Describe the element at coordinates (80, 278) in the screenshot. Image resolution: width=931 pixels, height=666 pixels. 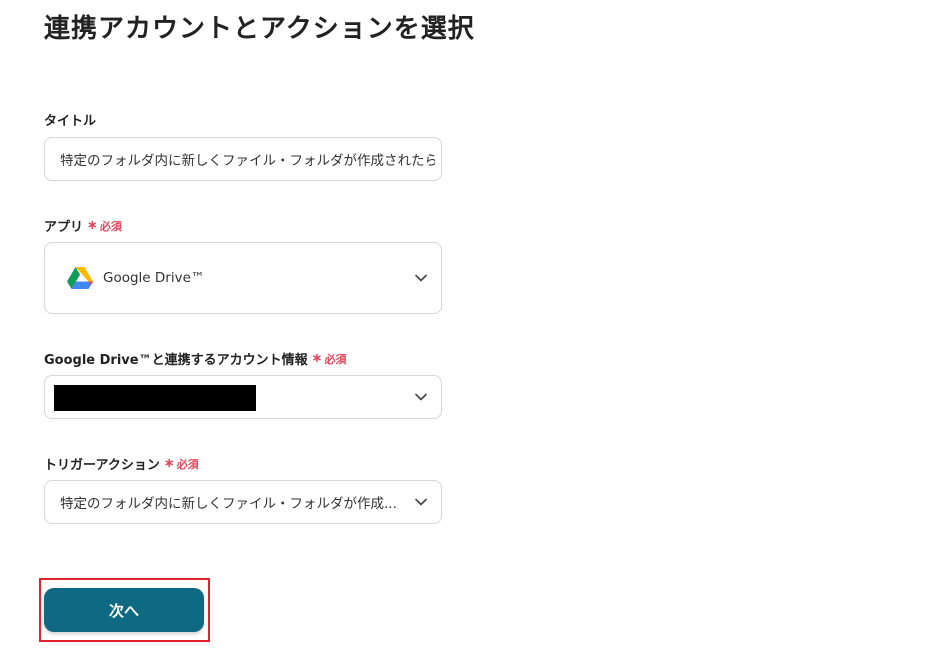
I see `google-drive-icon` at that location.